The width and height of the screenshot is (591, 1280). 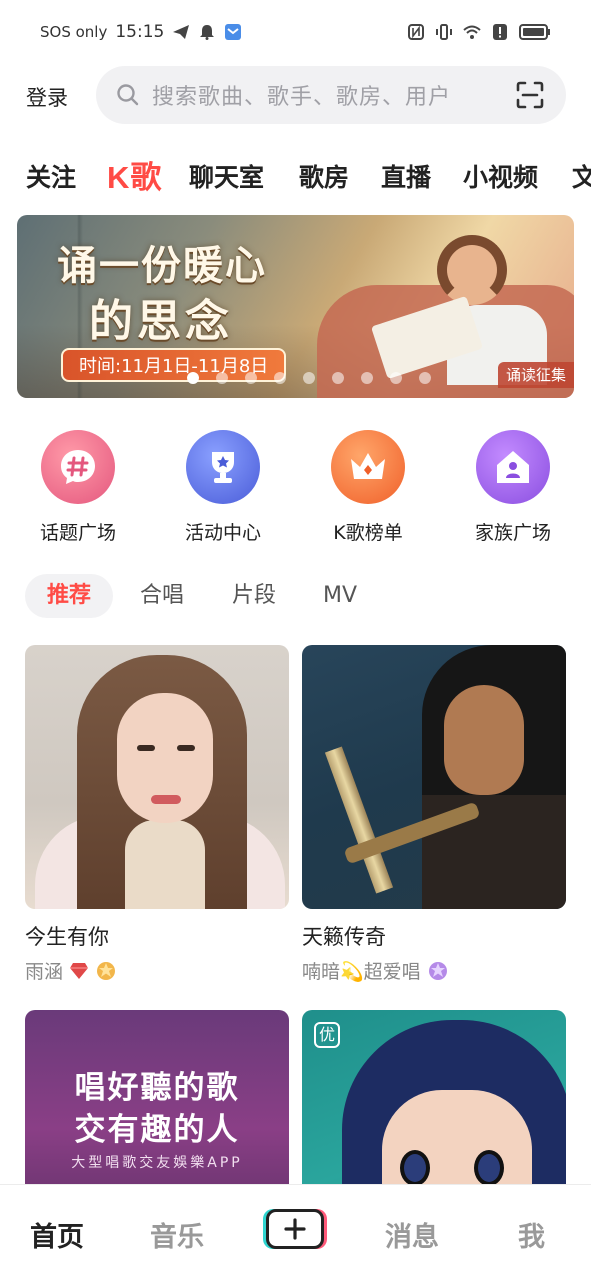 I want to click on quick-entry-topics: 话题广场, so click(x=78, y=487).